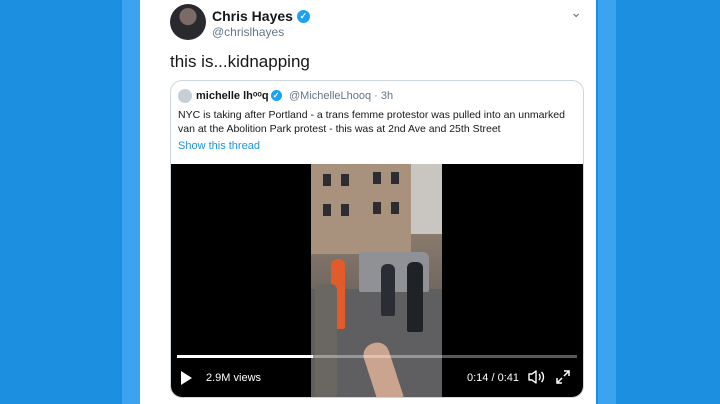 The width and height of the screenshot is (720, 404). What do you see at coordinates (563, 377) in the screenshot?
I see `fullscreen-icon` at bounding box center [563, 377].